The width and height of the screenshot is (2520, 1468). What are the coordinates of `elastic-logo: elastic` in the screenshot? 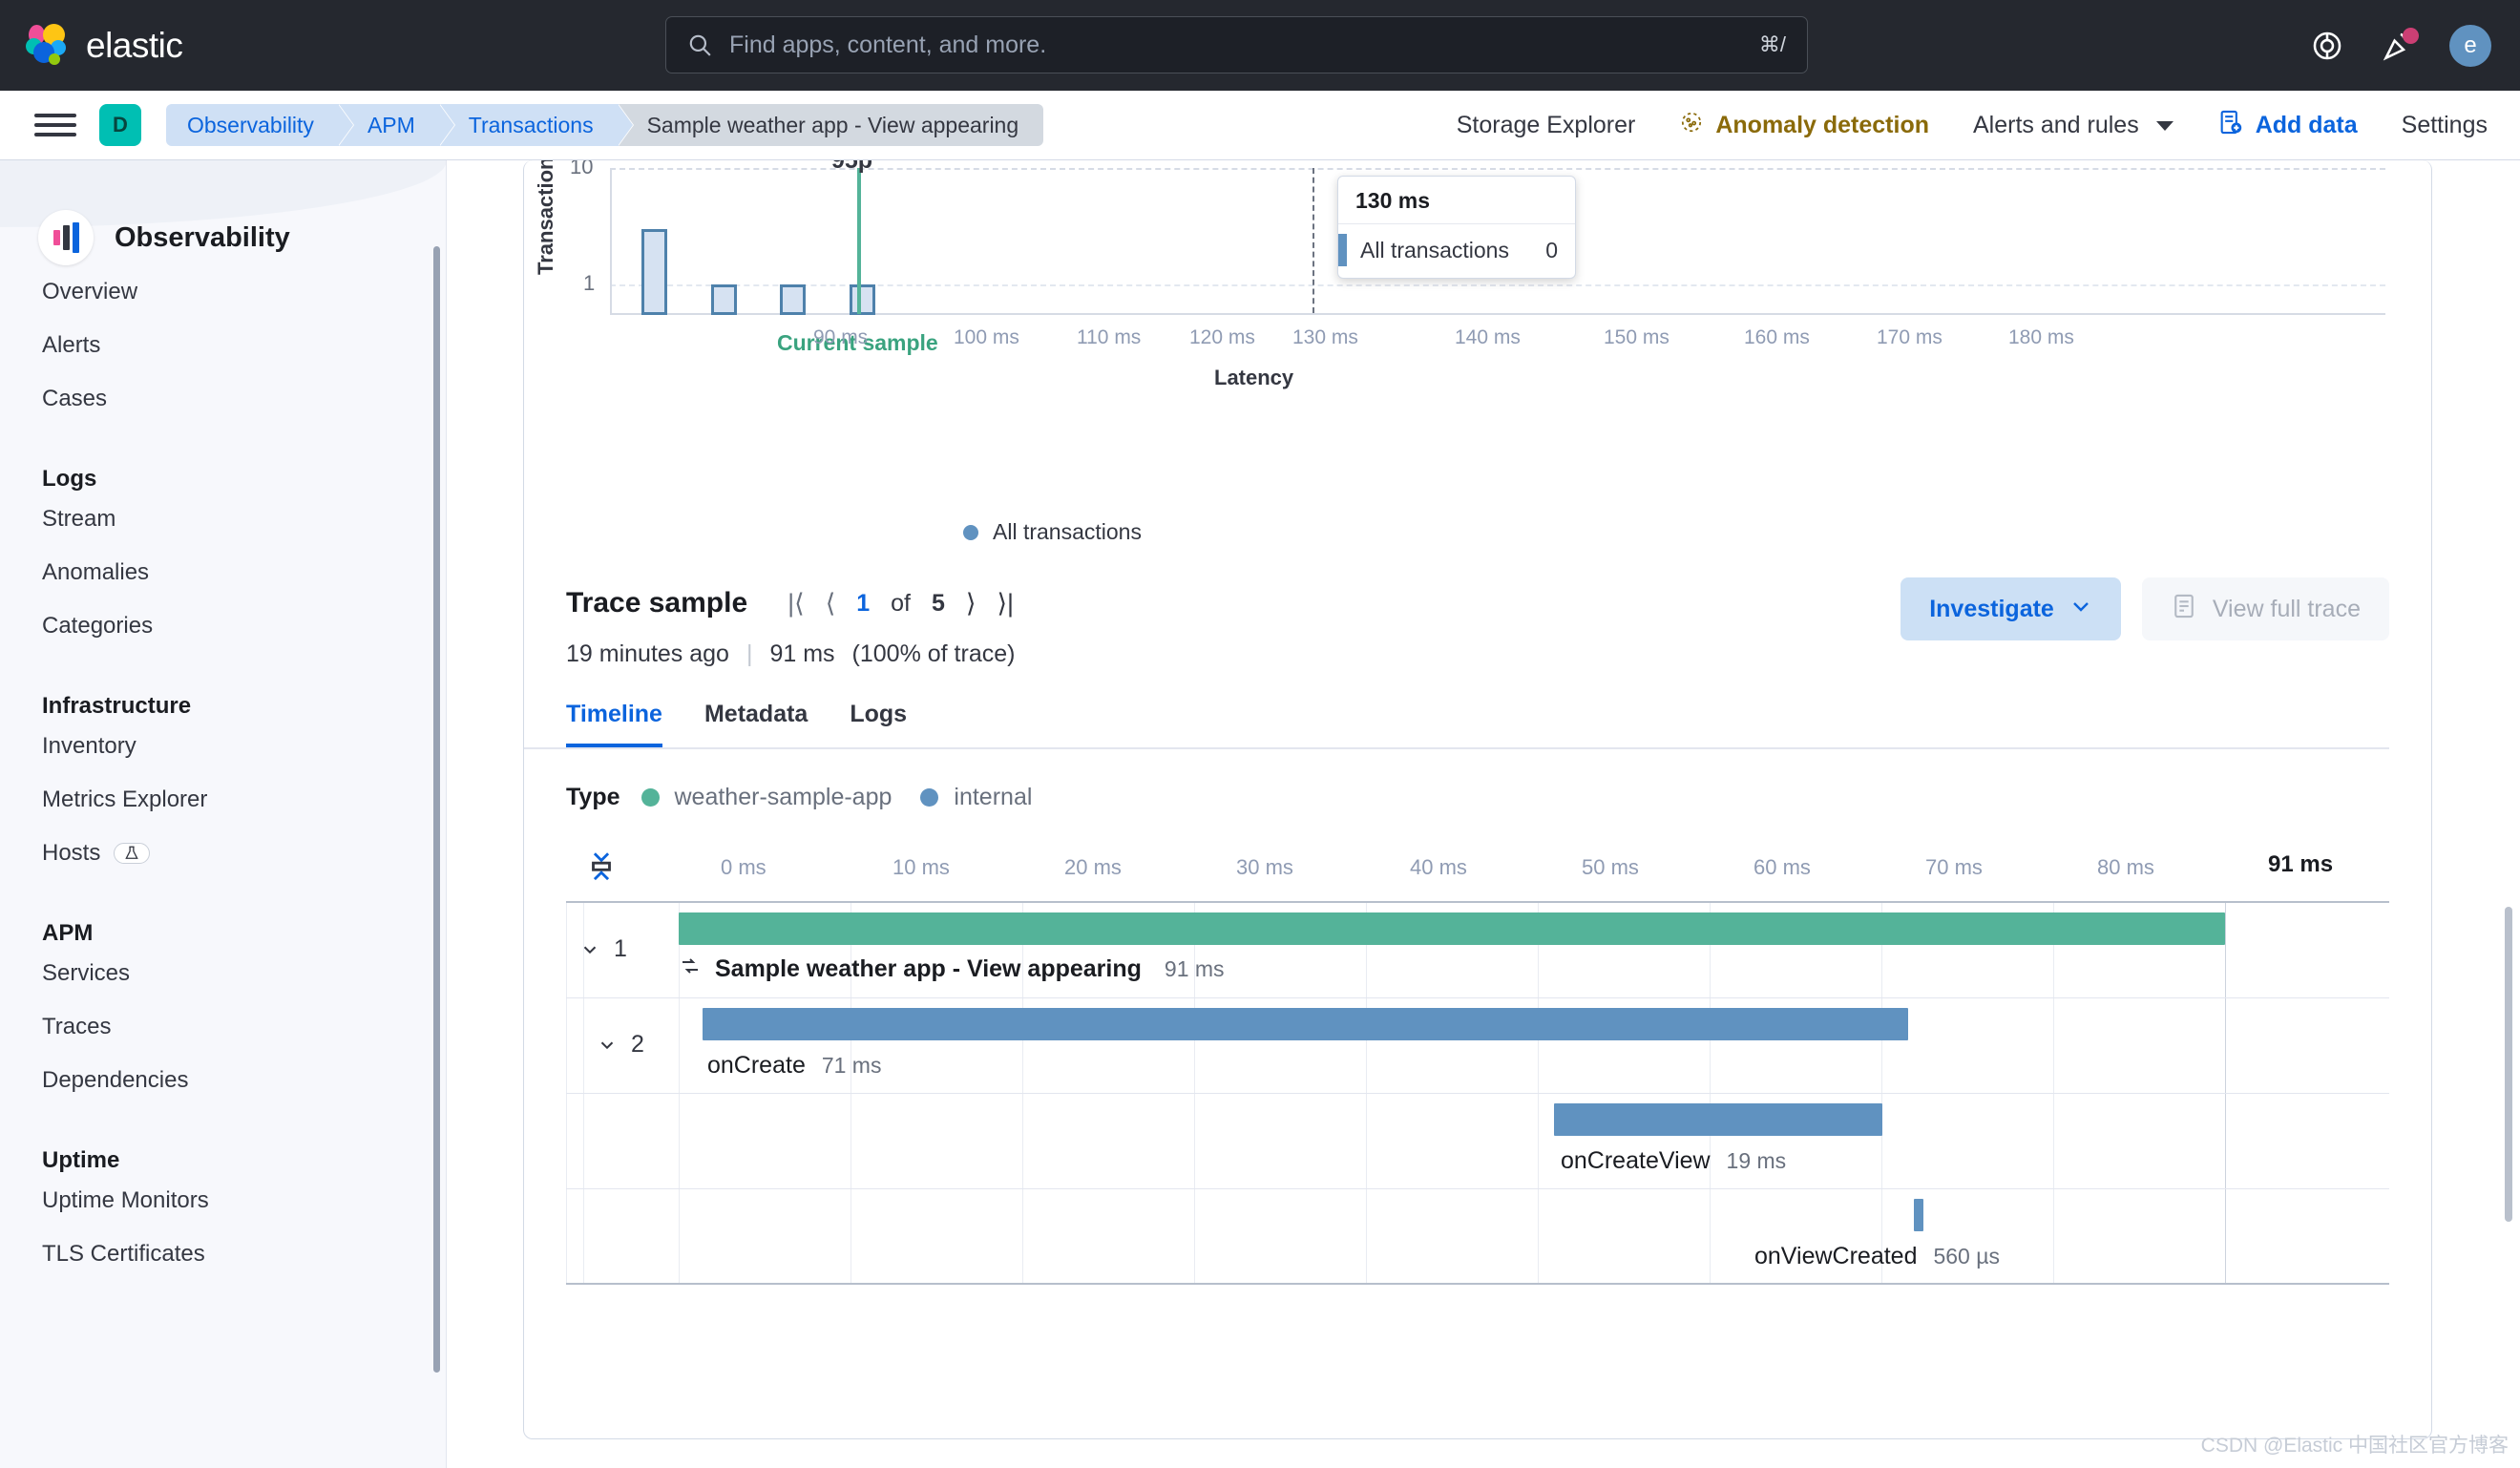 It's located at (92, 45).